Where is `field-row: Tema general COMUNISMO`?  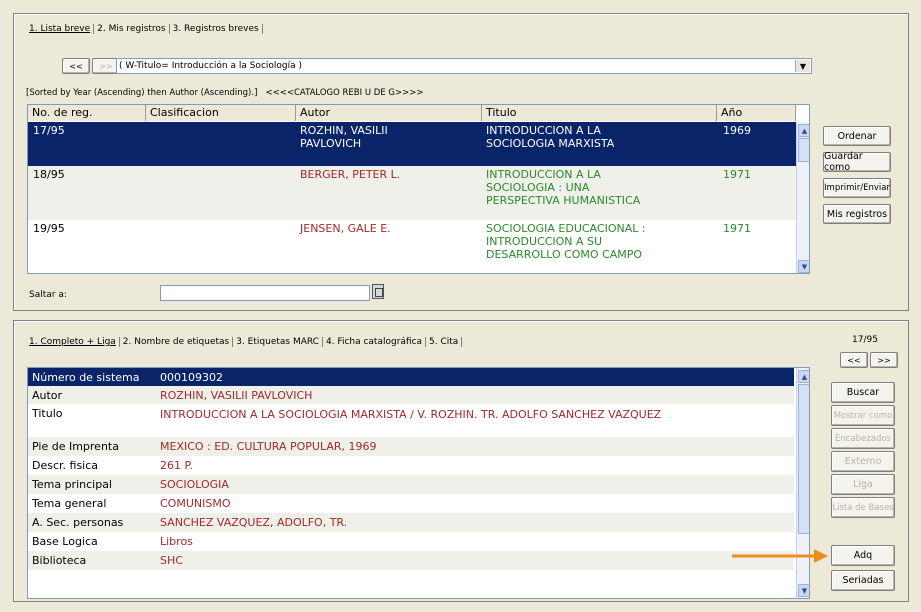 field-row: Tema general COMUNISMO is located at coordinates (411, 503).